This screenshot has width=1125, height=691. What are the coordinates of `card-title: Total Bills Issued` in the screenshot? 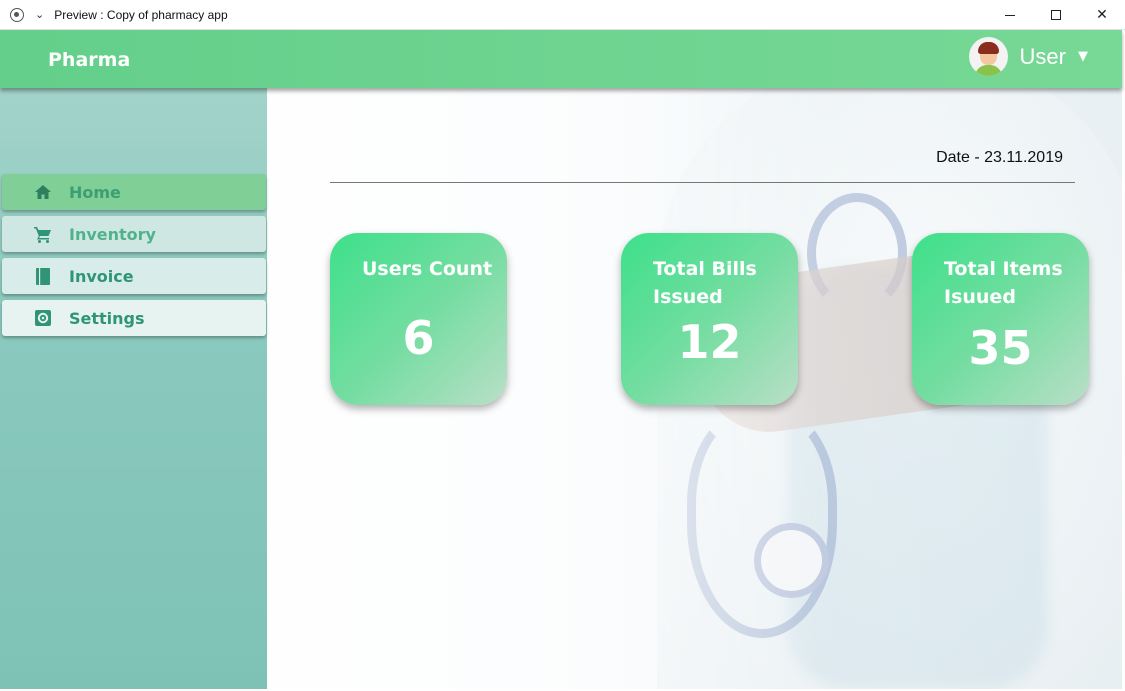 It's located at (705, 283).